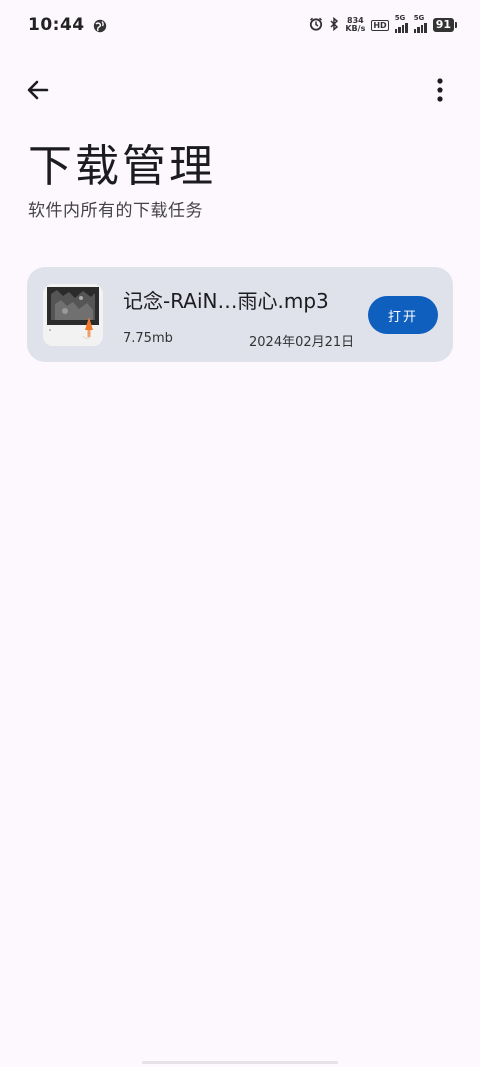 Image resolution: width=480 pixels, height=1067 pixels. Describe the element at coordinates (56, 25) in the screenshot. I see `status-time: 10:44` at that location.